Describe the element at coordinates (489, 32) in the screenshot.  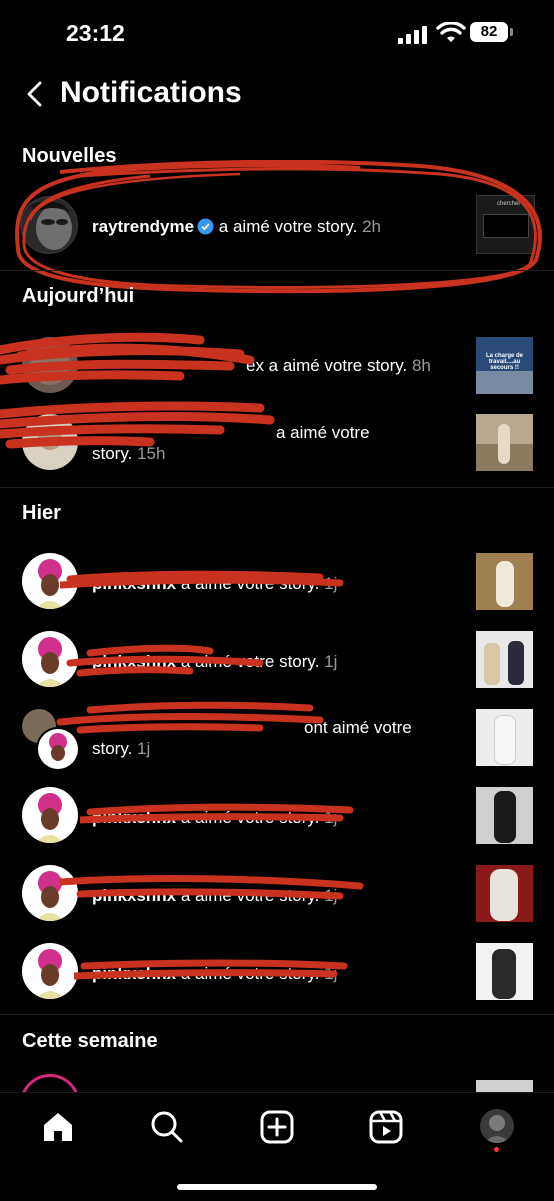
I see `battery-indicator: 82` at that location.